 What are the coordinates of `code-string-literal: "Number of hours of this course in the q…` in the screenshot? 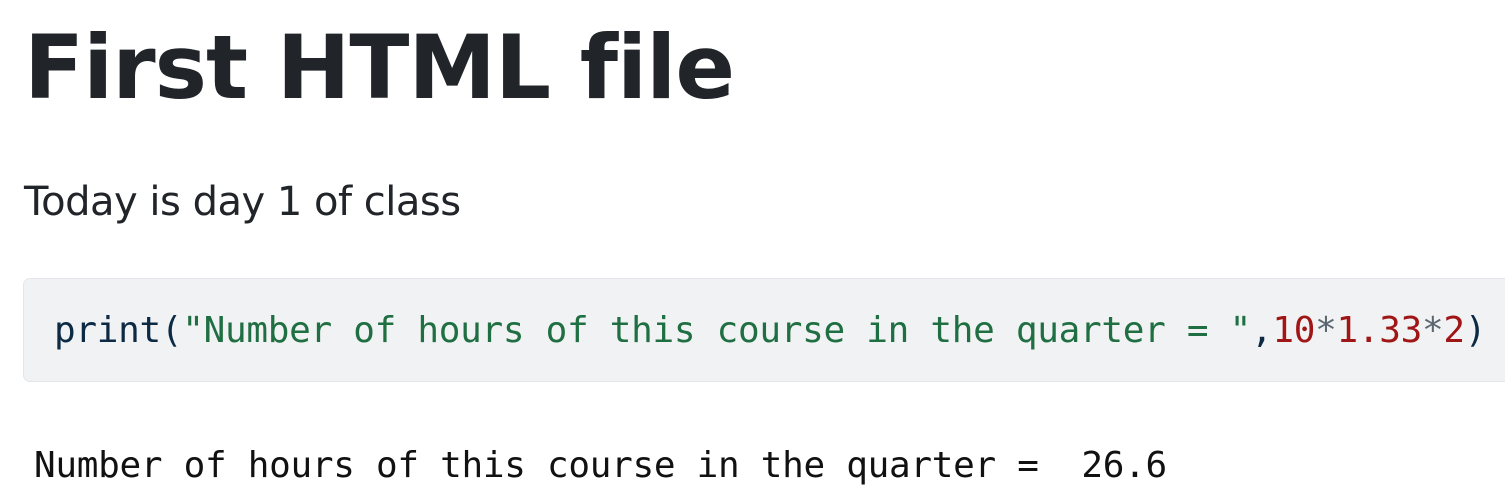 It's located at (716, 330).